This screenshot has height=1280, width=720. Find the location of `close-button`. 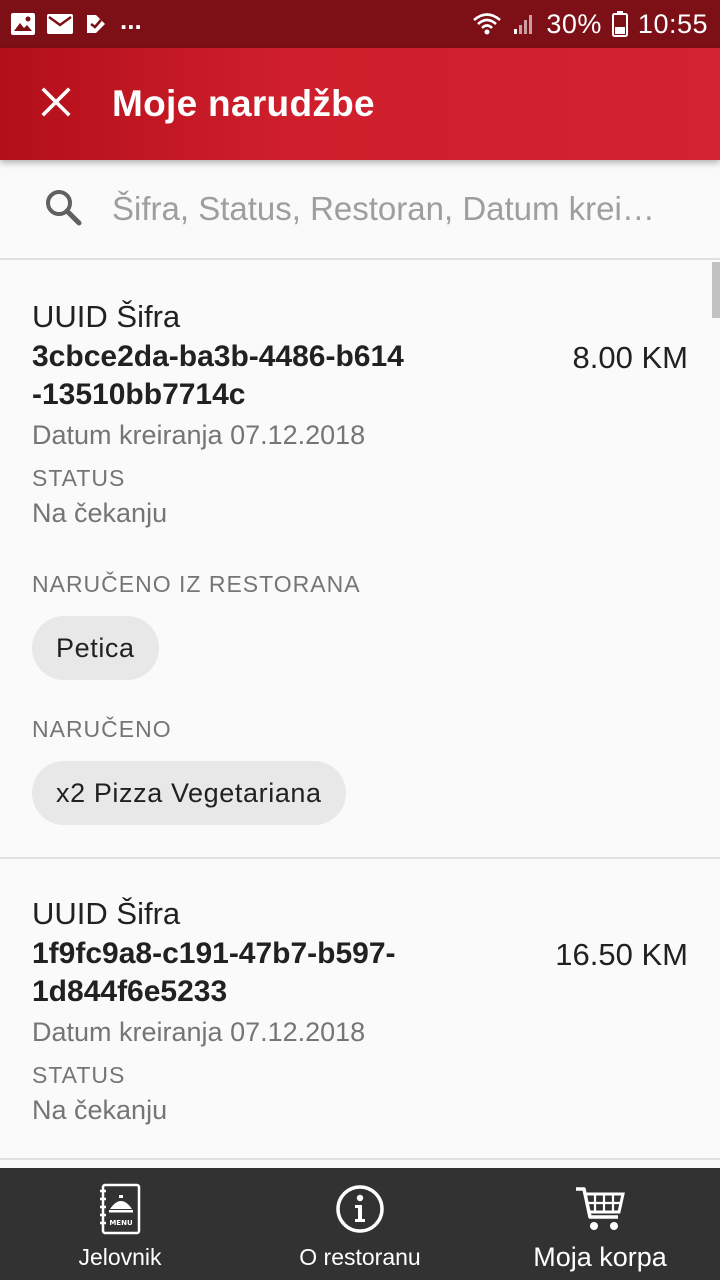

close-button is located at coordinates (56, 104).